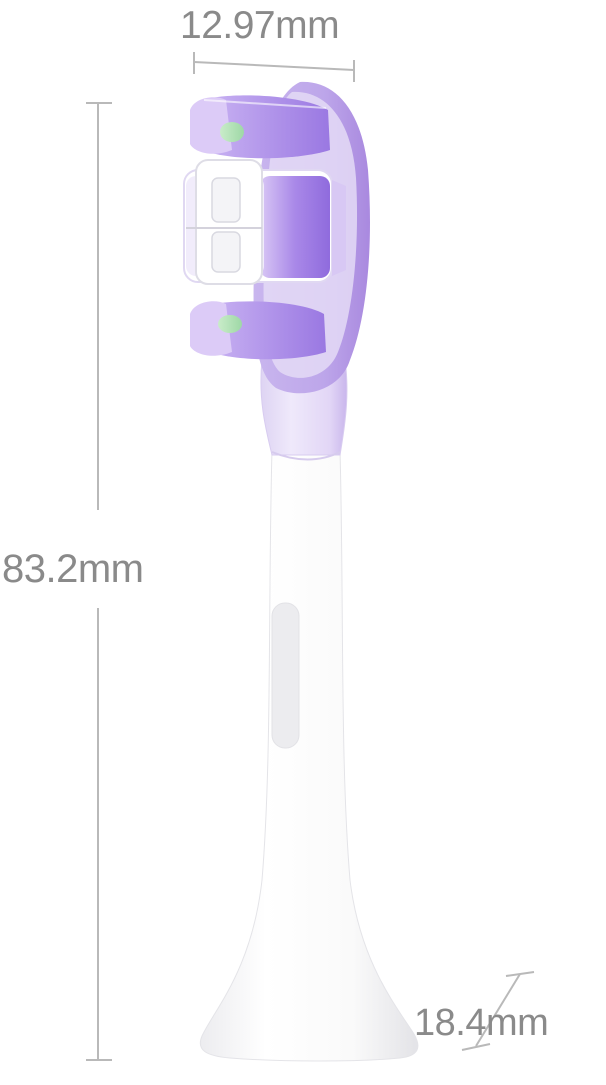  What do you see at coordinates (258, 330) in the screenshot?
I see `bottom-bristle-tuft` at bounding box center [258, 330].